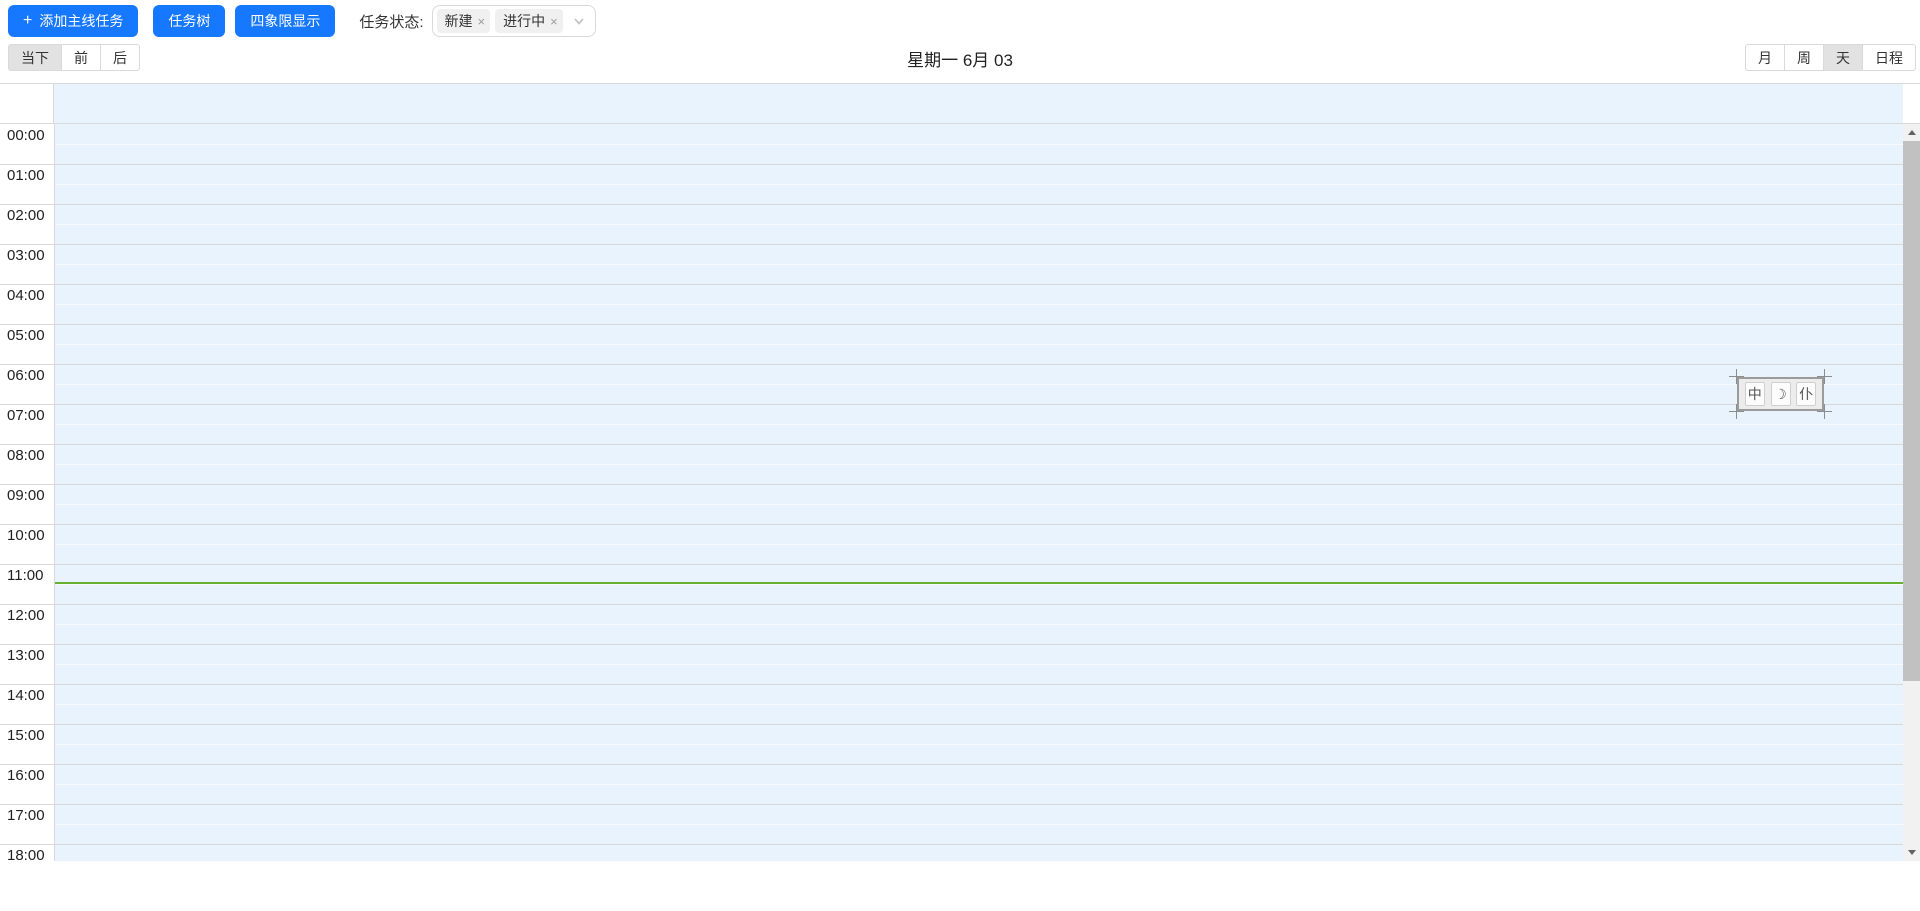 The width and height of the screenshot is (1920, 911). Describe the element at coordinates (81, 21) in the screenshot. I see `add-main-task-label: 添加主线任务` at that location.